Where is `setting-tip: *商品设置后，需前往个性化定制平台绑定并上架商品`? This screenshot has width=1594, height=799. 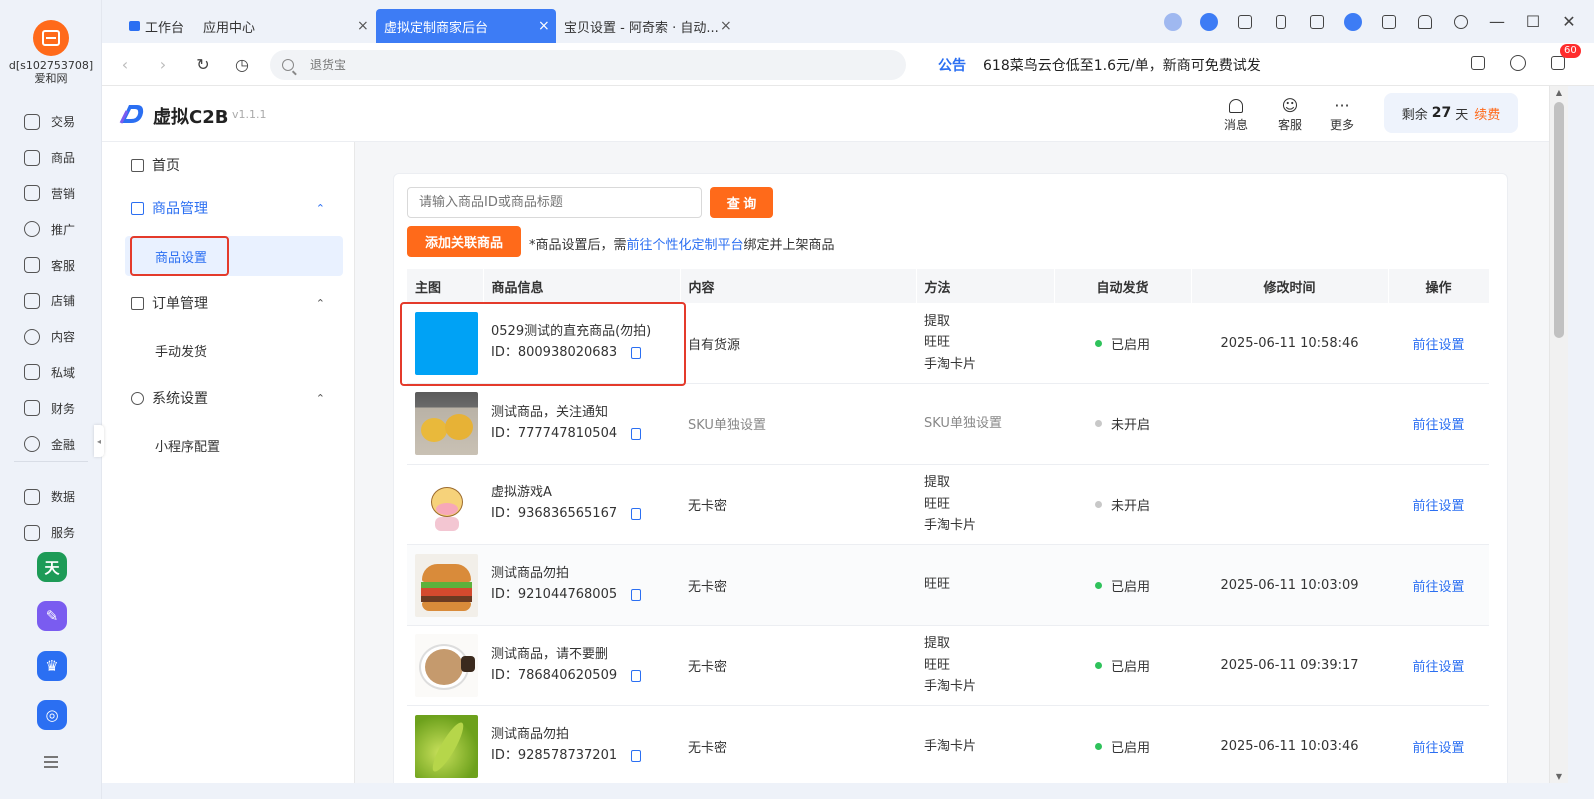 setting-tip: *商品设置后，需前往个性化定制平台绑定并上架商品 is located at coordinates (682, 245).